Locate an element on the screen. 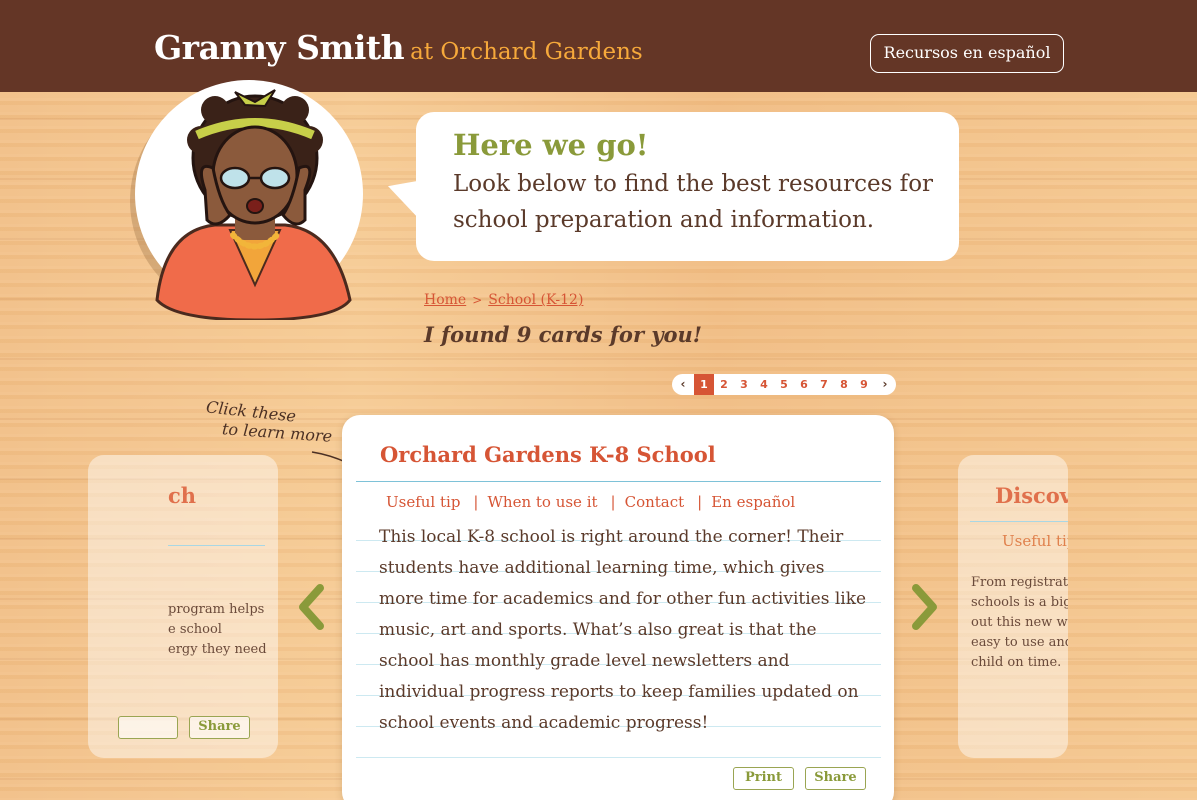  side-card-left-text-3: ergy they need is located at coordinates (217, 649).